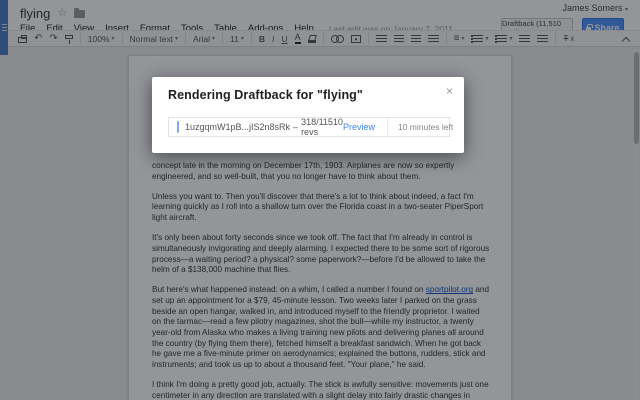  Describe the element at coordinates (359, 127) in the screenshot. I see `preview-link: Preview` at that location.